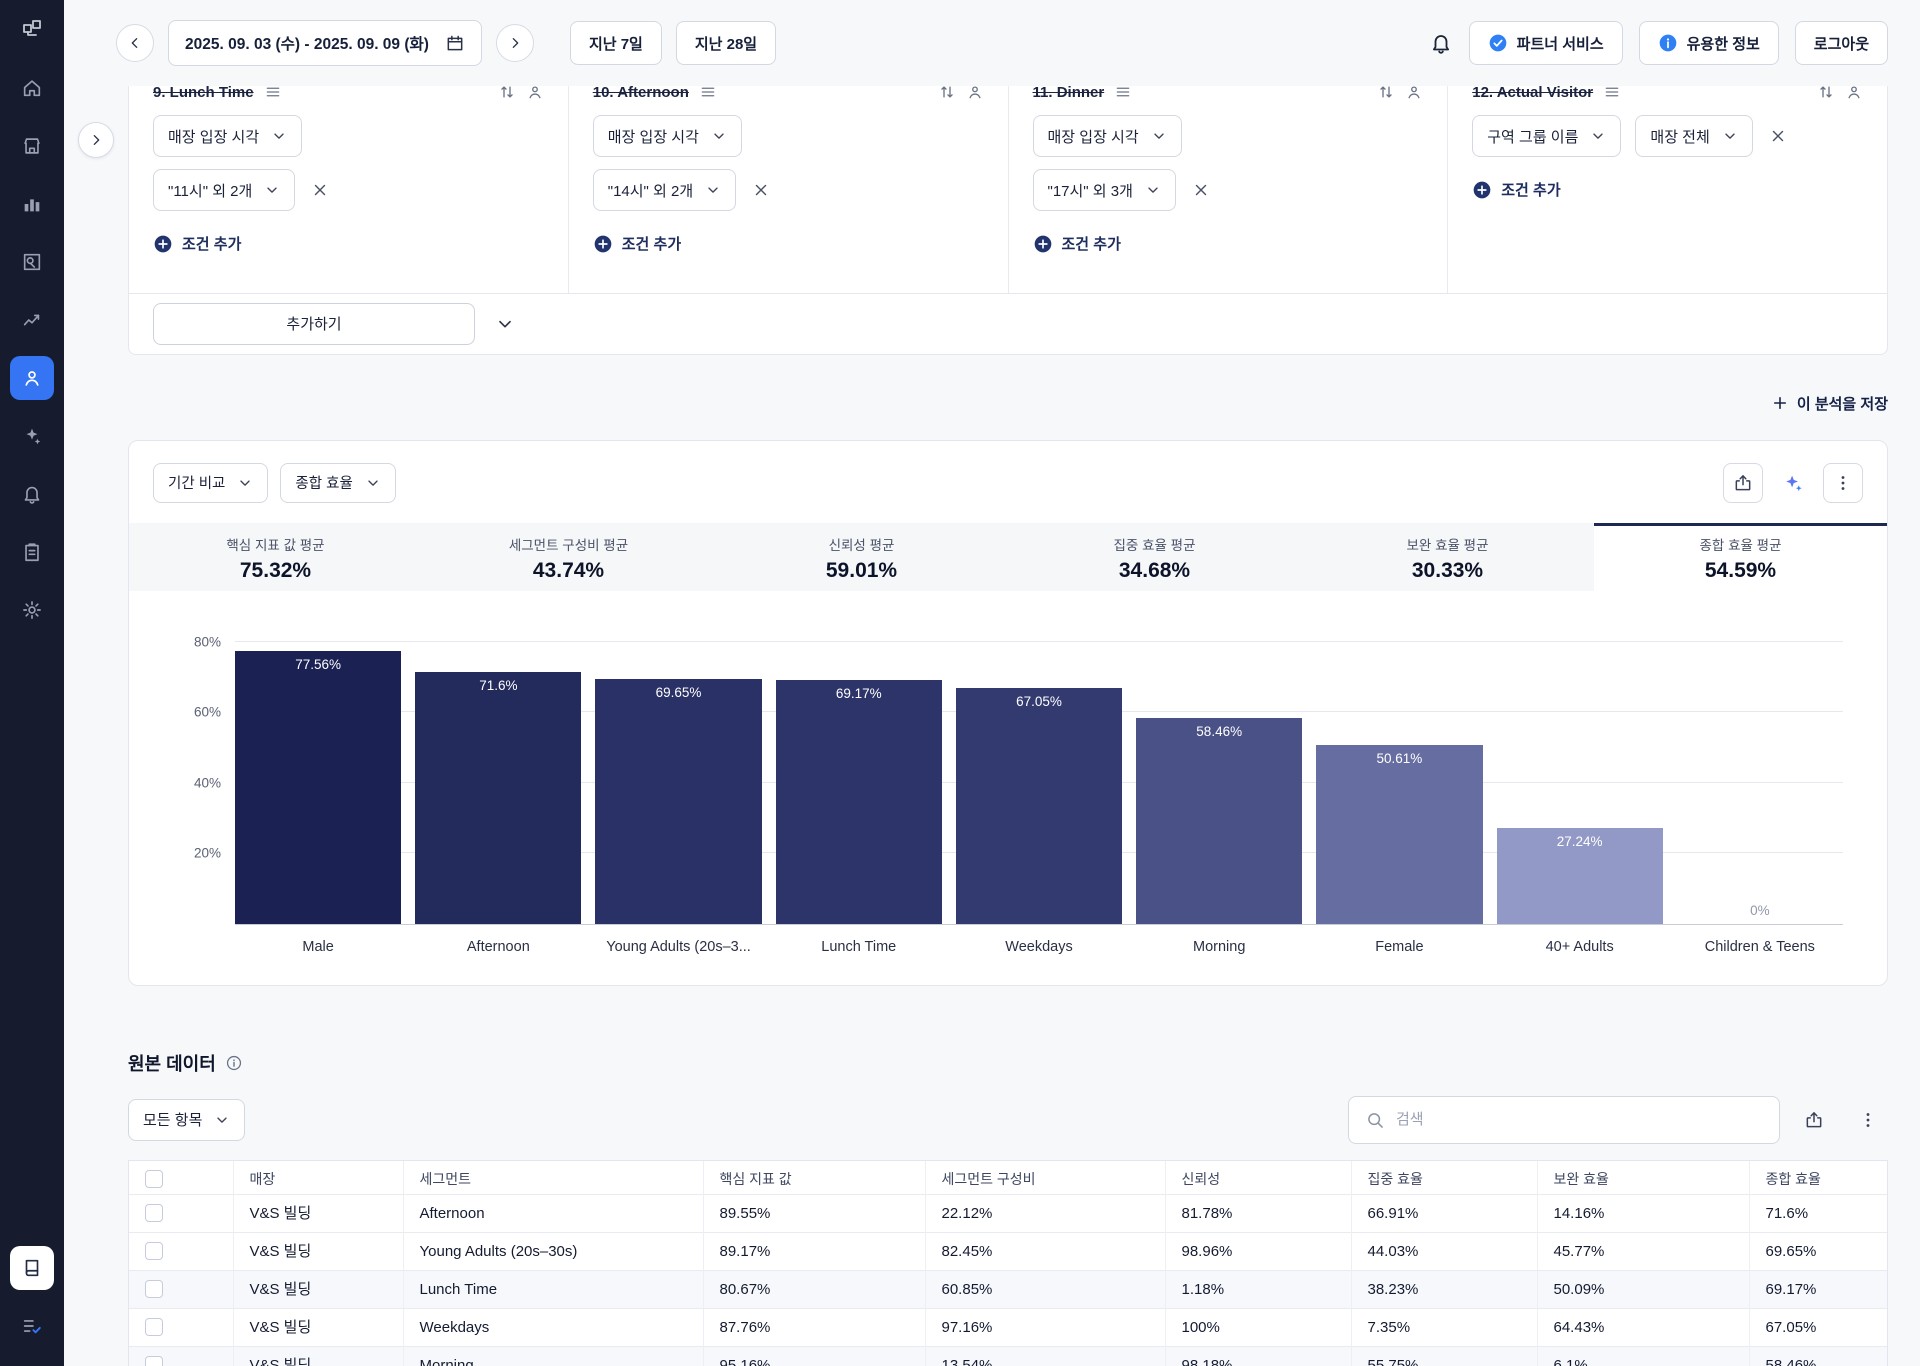 The image size is (1920, 1366). Describe the element at coordinates (1154, 556) in the screenshot. I see `summary-tab: 집중 효율 평균 34.68%` at that location.